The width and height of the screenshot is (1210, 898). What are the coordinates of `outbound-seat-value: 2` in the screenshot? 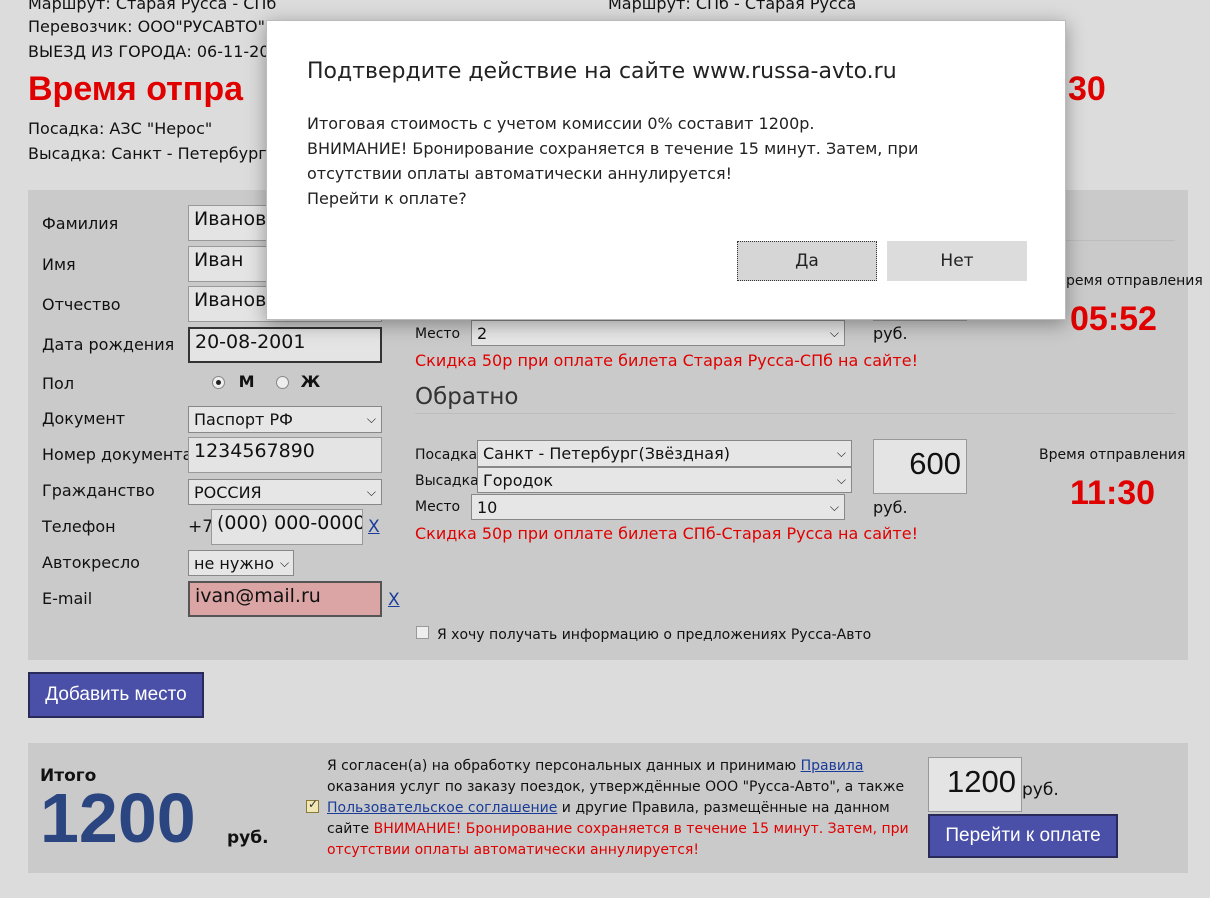 It's located at (482, 333).